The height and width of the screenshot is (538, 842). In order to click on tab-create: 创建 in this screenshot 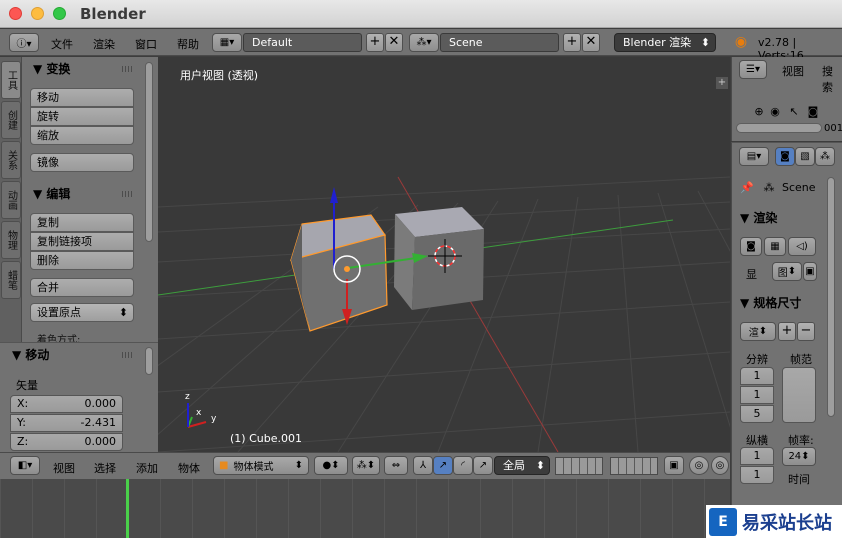, I will do `click(11, 120)`.